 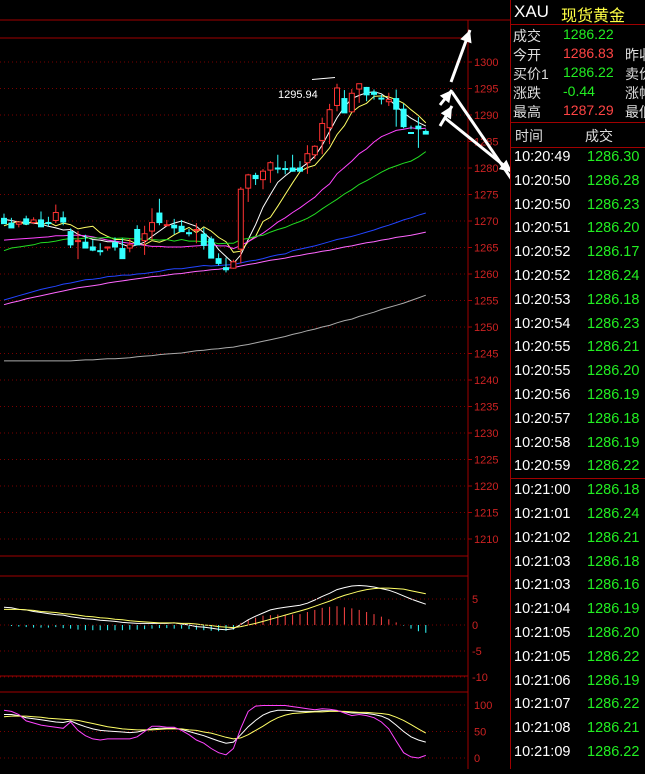 I want to click on tick-row: 10:20:50 1286.23, so click(x=578, y=207).